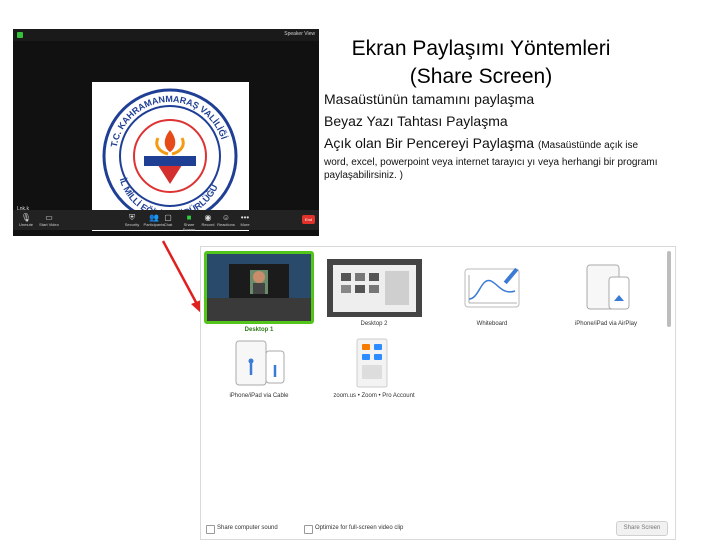  I want to click on share-option-desktop-2: Desktop 2, so click(374, 293).